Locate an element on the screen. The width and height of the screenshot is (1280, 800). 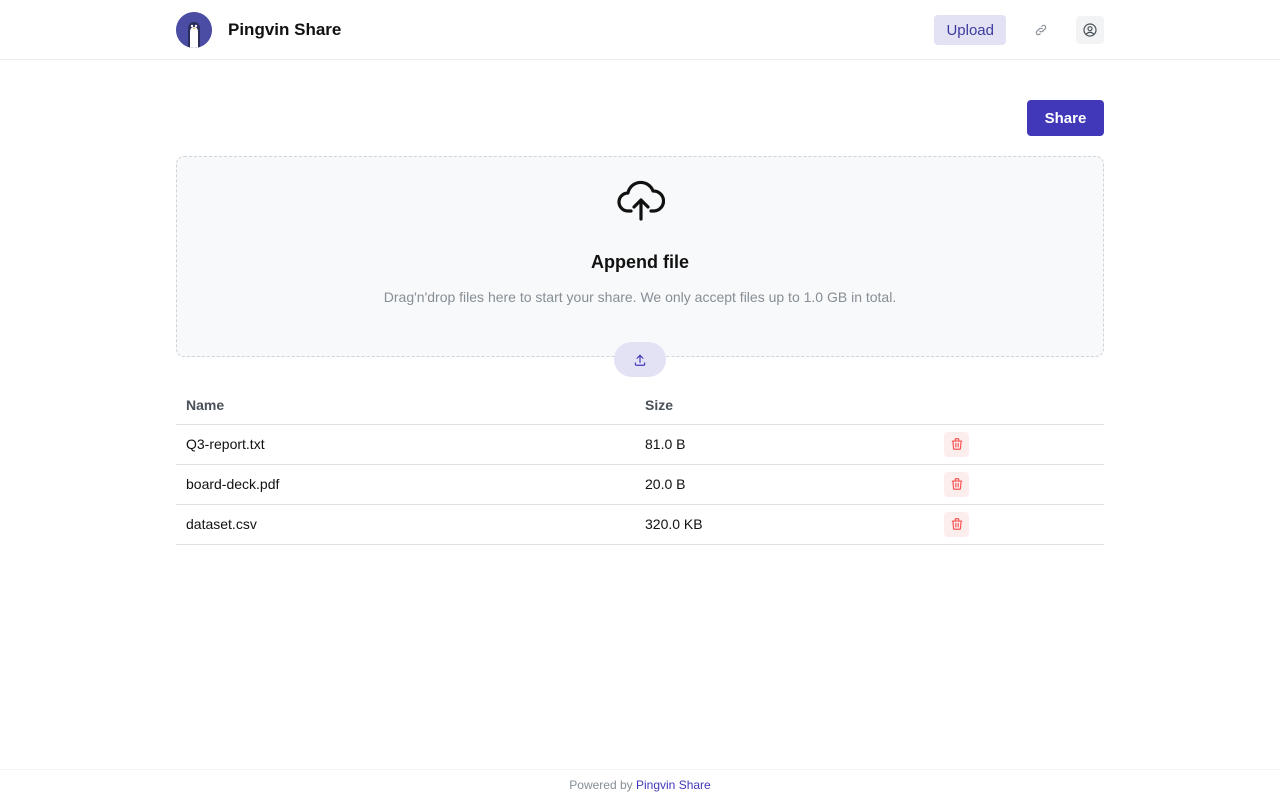
nav-link-button is located at coordinates (1041, 30).